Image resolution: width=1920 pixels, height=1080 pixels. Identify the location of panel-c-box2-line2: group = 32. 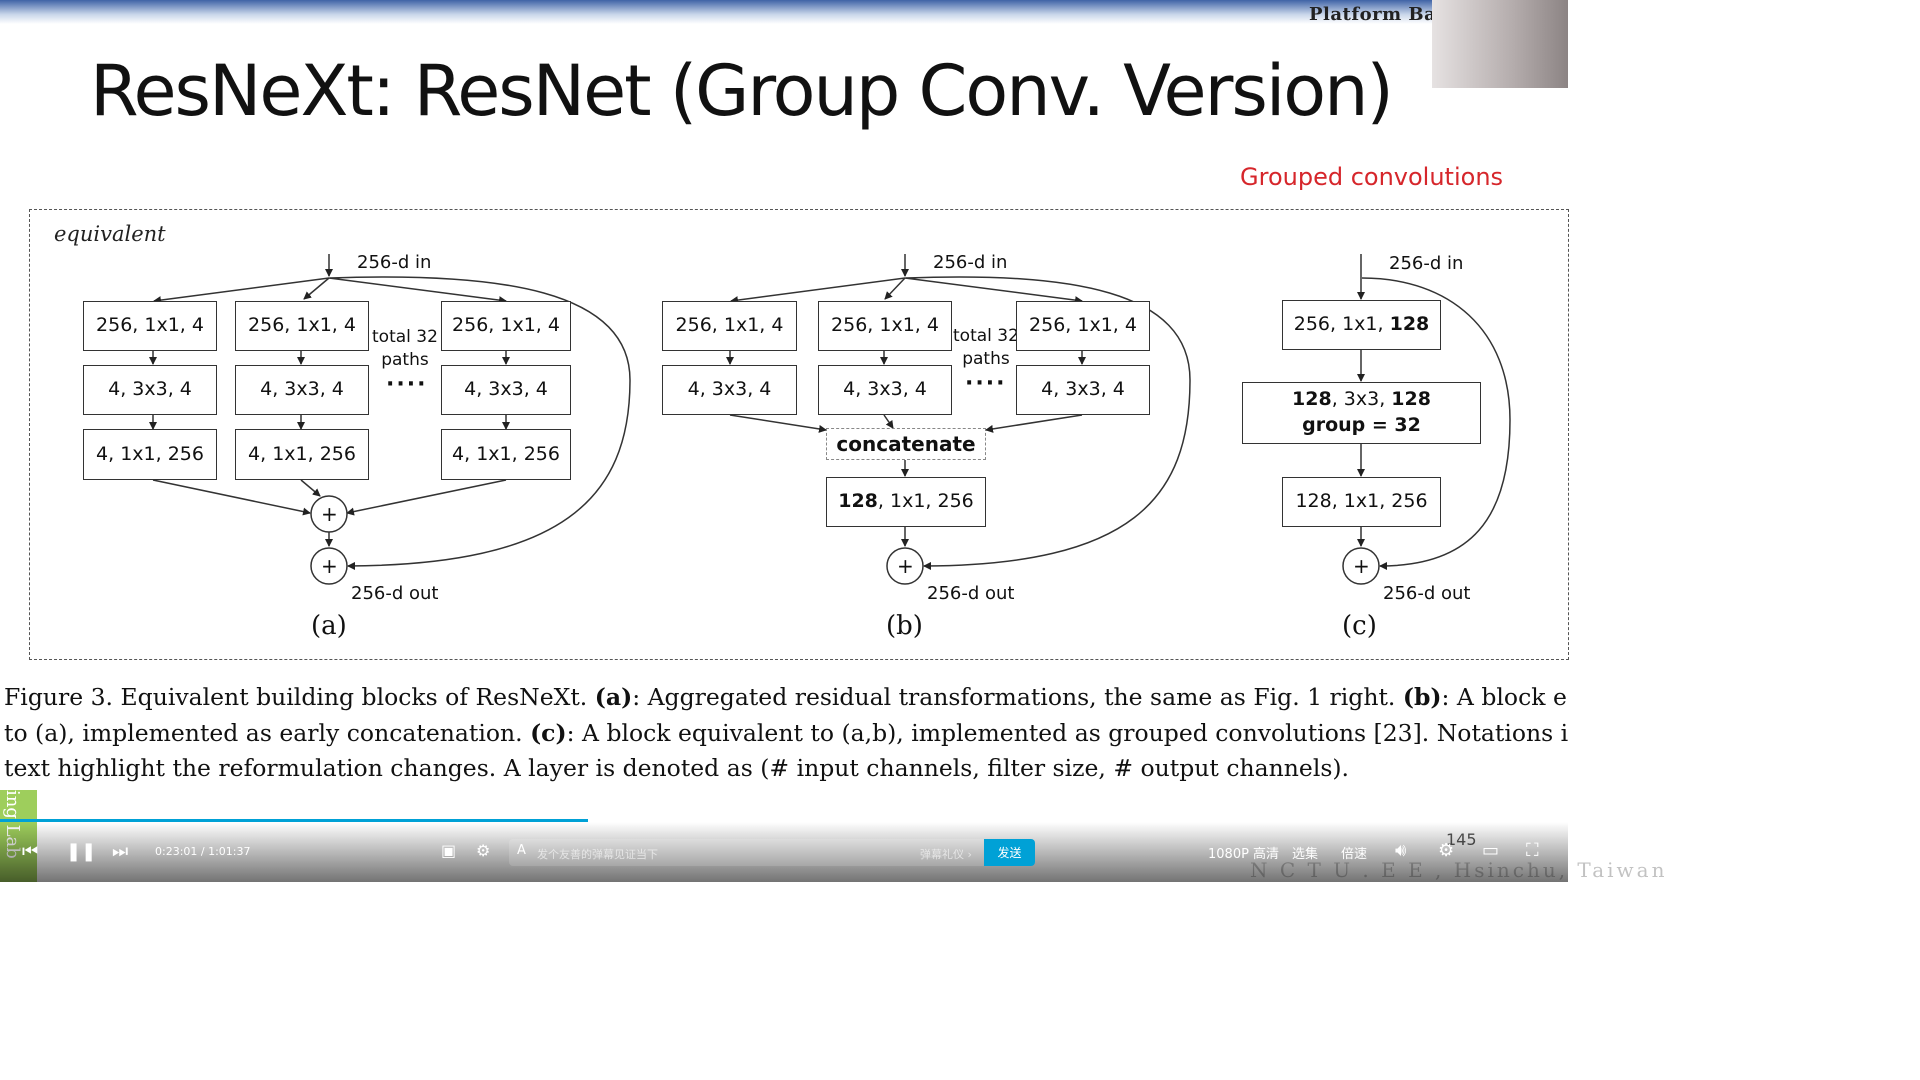
(1361, 426).